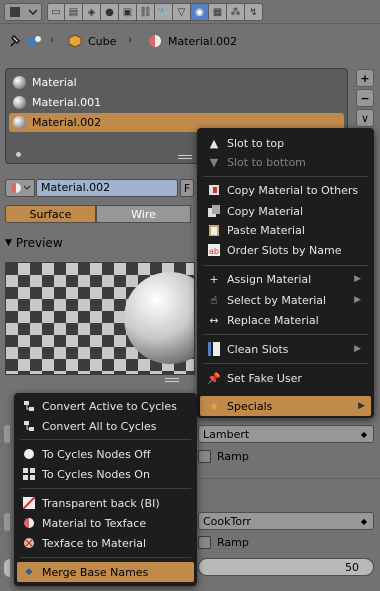 The width and height of the screenshot is (380, 591). I want to click on pin-icon: 📌, so click(214, 378).